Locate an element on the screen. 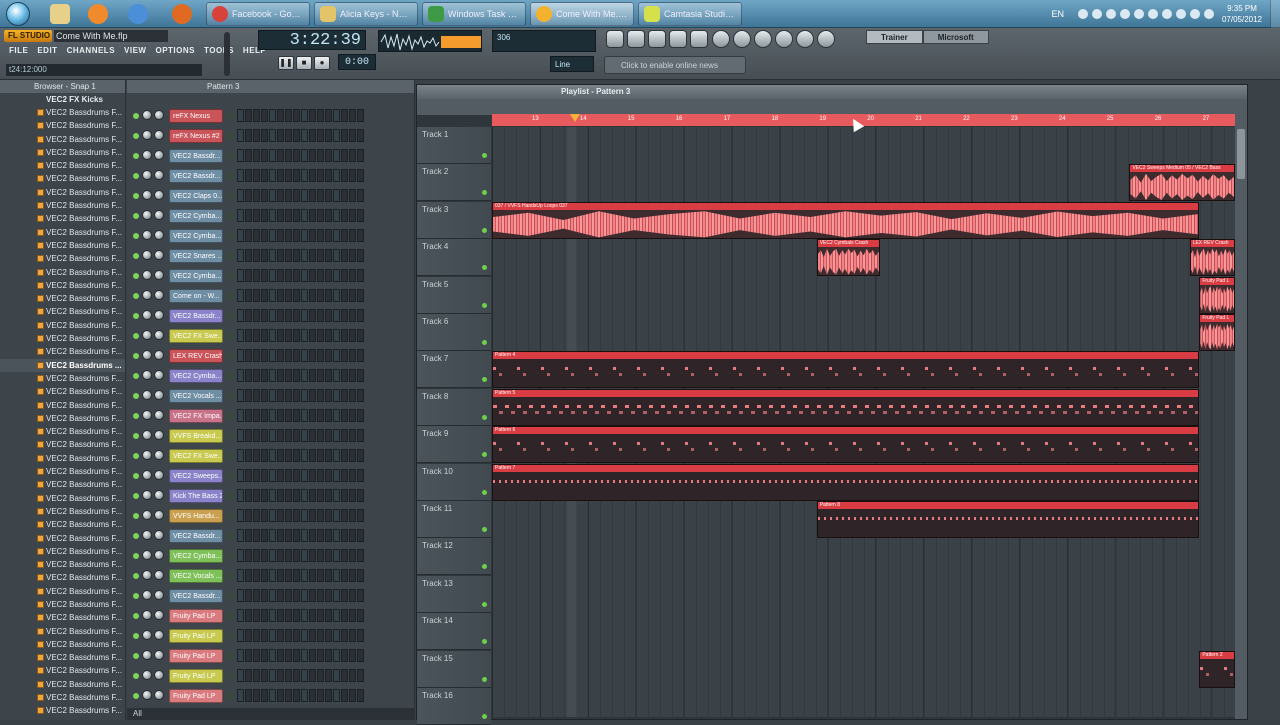 This screenshot has height=725, width=1280. channel-row: Fruity Pad LP is located at coordinates (270, 616).